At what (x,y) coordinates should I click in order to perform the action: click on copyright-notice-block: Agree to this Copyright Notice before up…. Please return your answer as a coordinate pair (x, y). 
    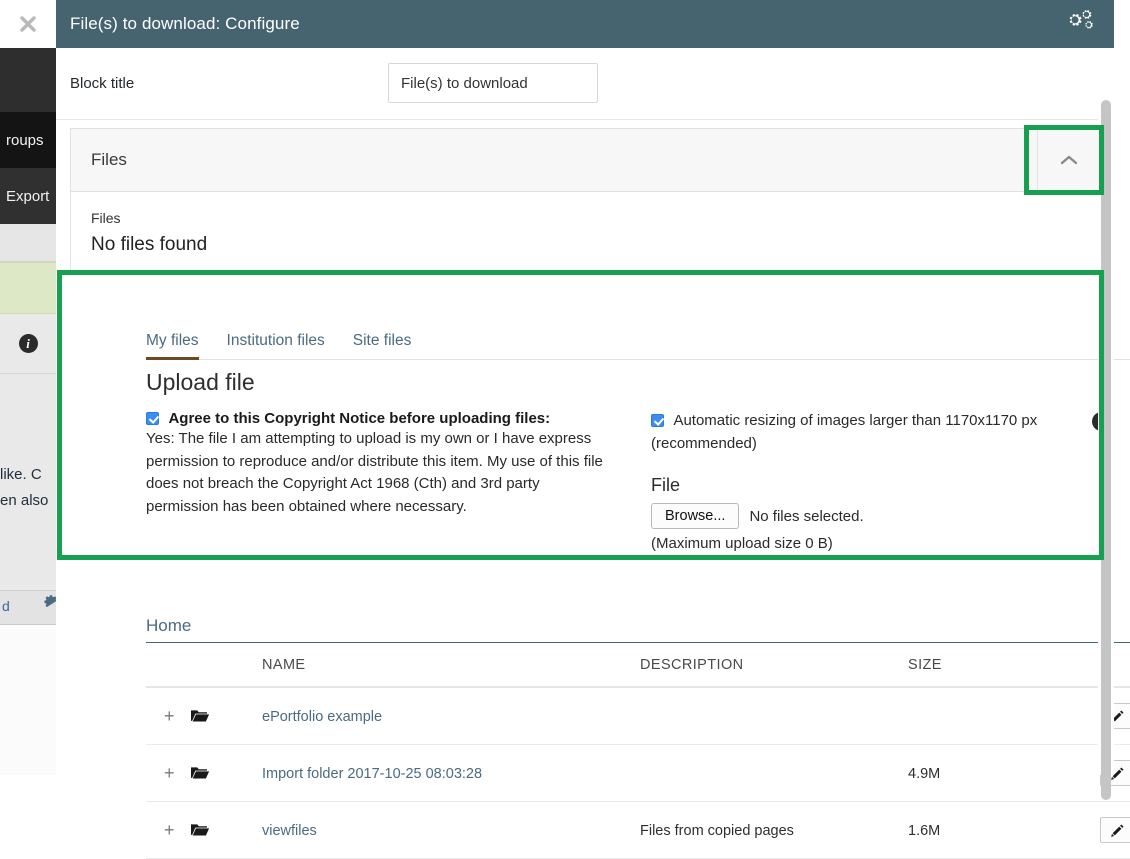
    Looking at the image, I should click on (398, 464).